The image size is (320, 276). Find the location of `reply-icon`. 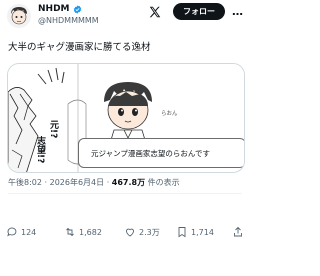

reply-icon is located at coordinates (12, 232).